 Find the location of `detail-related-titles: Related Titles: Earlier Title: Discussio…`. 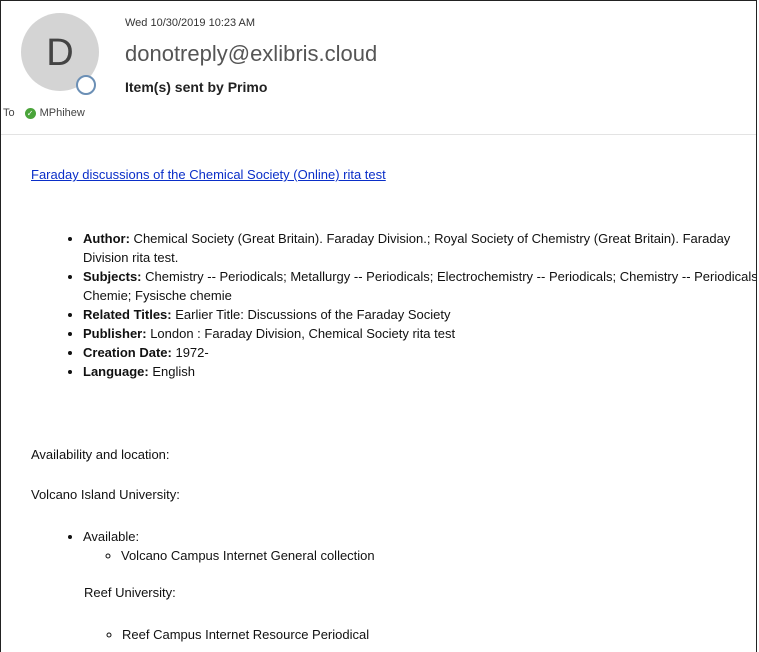

detail-related-titles: Related Titles: Earlier Title: Discussio… is located at coordinates (419, 314).